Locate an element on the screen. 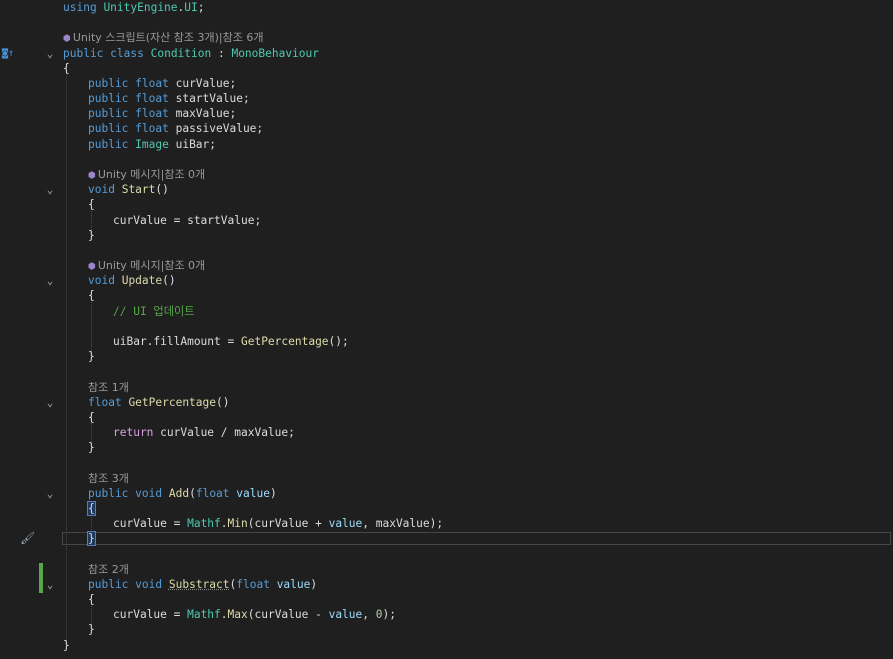 The width and height of the screenshot is (893, 659). interface-inheritance-icon: ◙↑ is located at coordinates (13, 53).